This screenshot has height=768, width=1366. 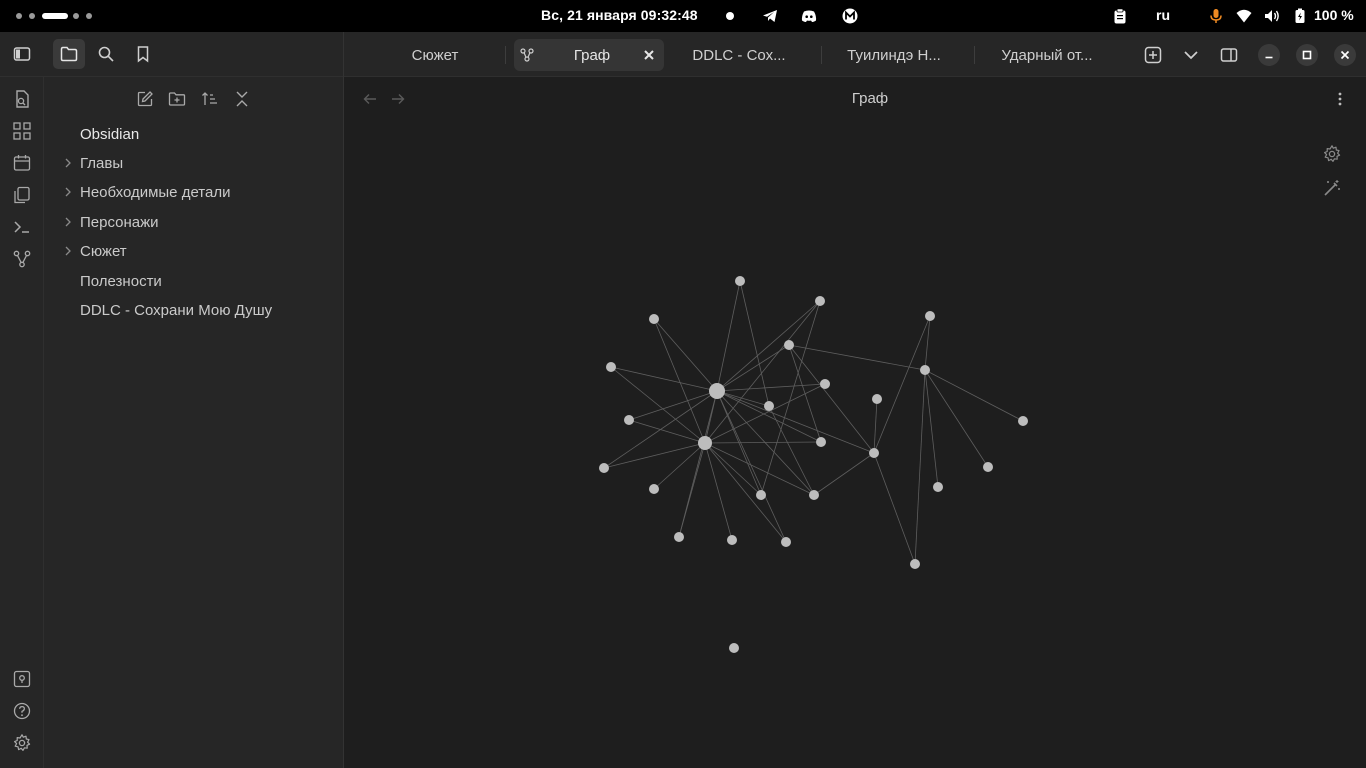 What do you see at coordinates (1269, 57) in the screenshot?
I see `minimize-icon` at bounding box center [1269, 57].